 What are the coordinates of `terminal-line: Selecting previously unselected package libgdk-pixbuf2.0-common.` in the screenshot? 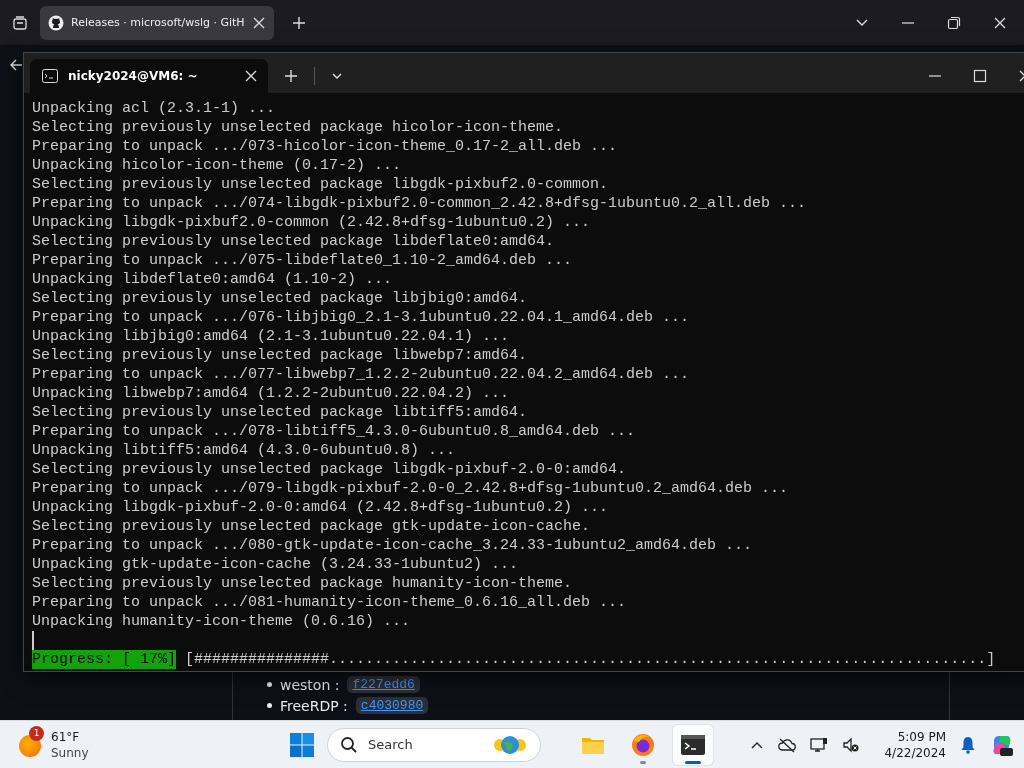 It's located at (321, 184).